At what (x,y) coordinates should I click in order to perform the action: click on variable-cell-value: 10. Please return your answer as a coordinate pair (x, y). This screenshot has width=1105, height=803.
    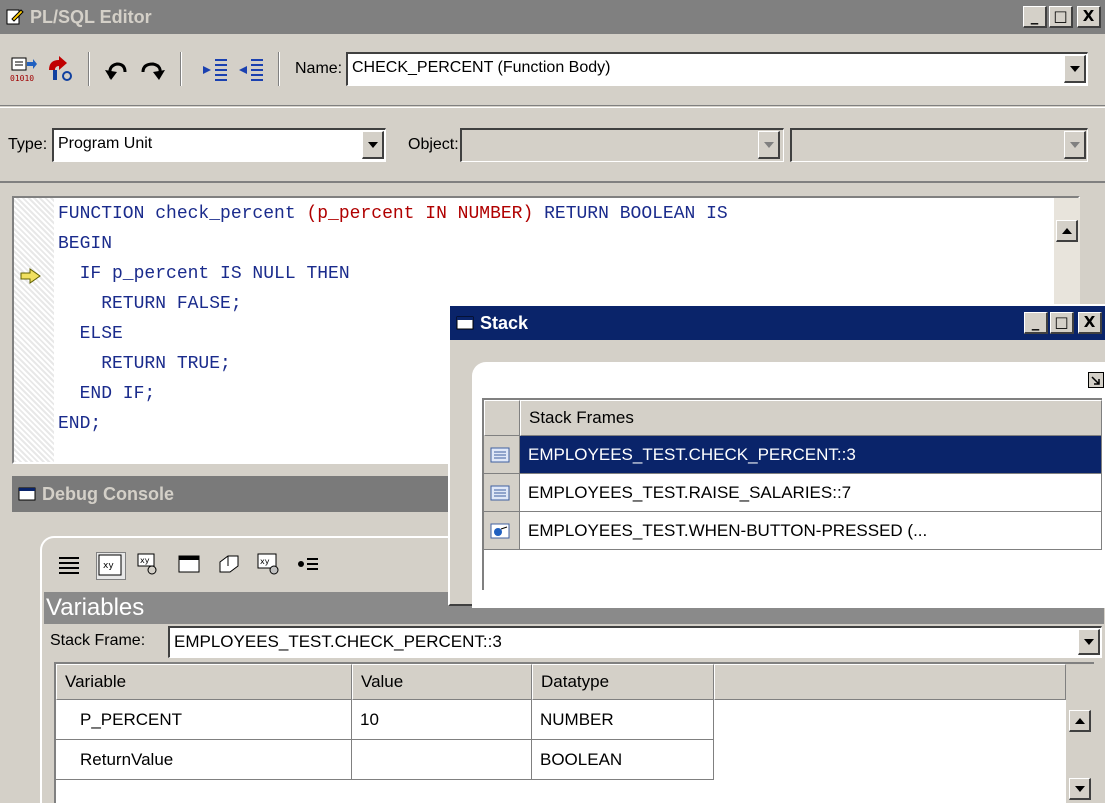
    Looking at the image, I should click on (442, 720).